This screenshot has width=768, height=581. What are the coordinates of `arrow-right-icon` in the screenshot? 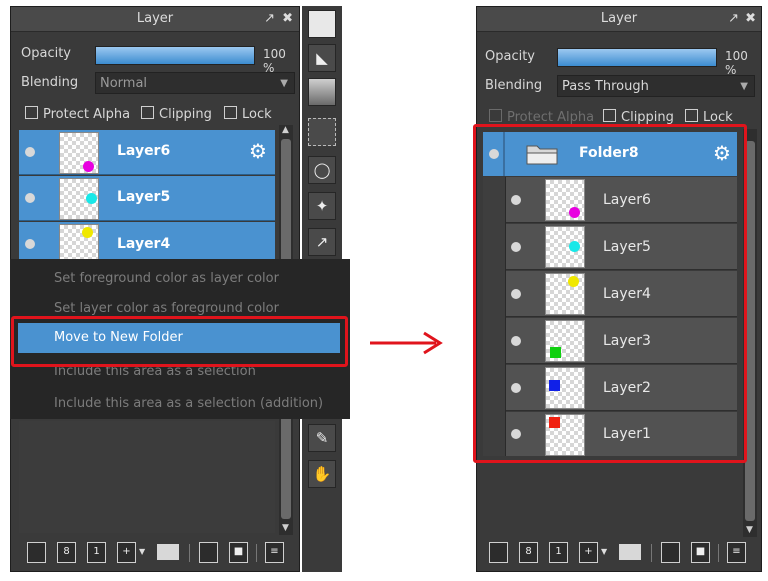 It's located at (406, 343).